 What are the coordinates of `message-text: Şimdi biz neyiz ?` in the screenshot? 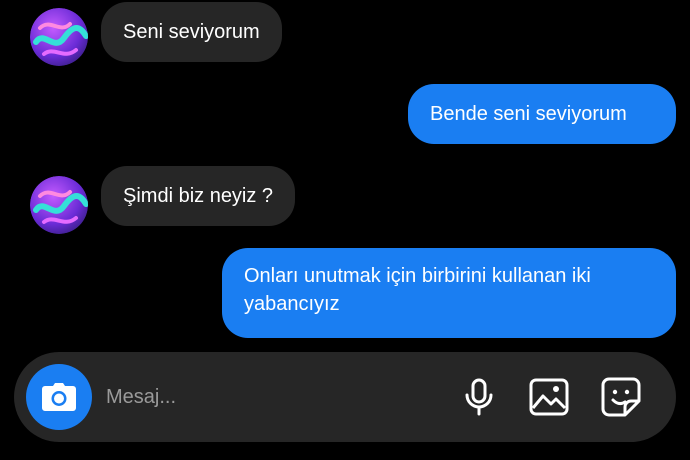 It's located at (198, 196).